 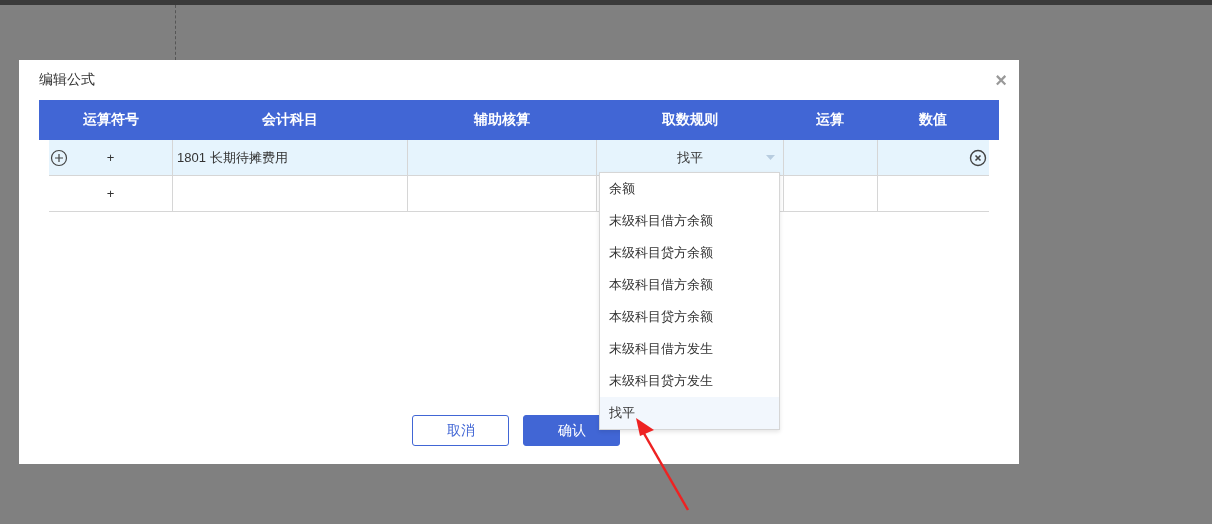 What do you see at coordinates (689, 317) in the screenshot?
I see `dropdown-option: 本级科目贷方余额` at bounding box center [689, 317].